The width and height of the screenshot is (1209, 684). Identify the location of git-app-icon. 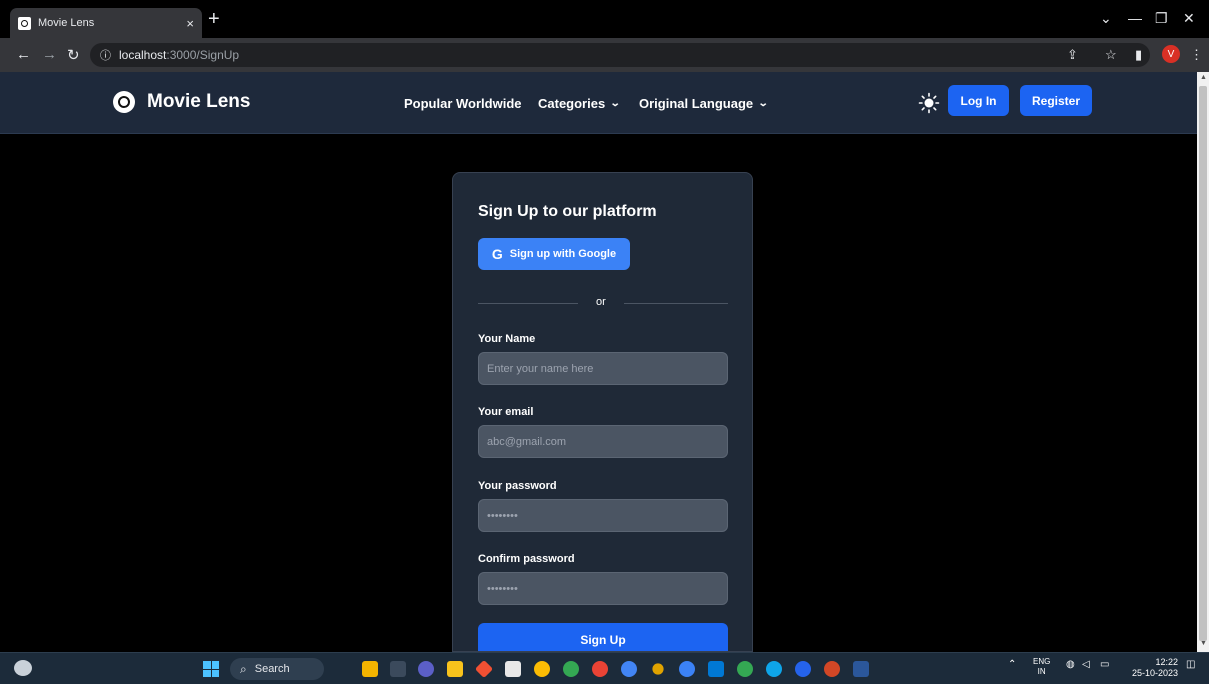
(484, 669).